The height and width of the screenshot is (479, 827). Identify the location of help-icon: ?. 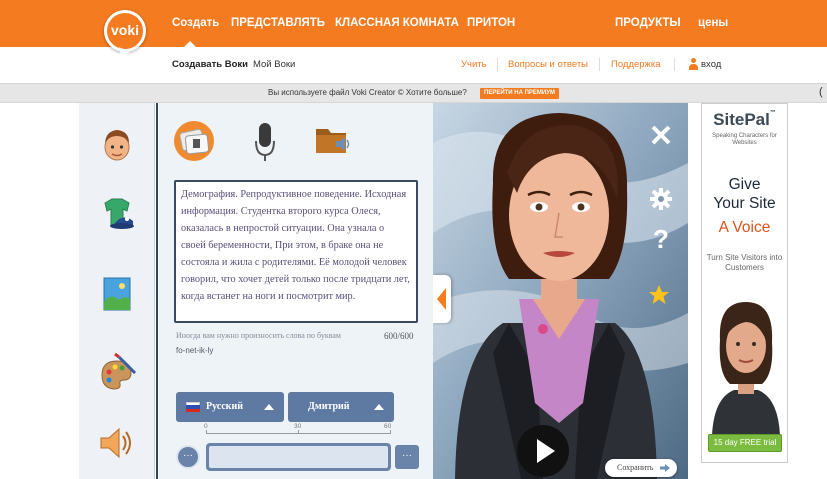
(663, 239).